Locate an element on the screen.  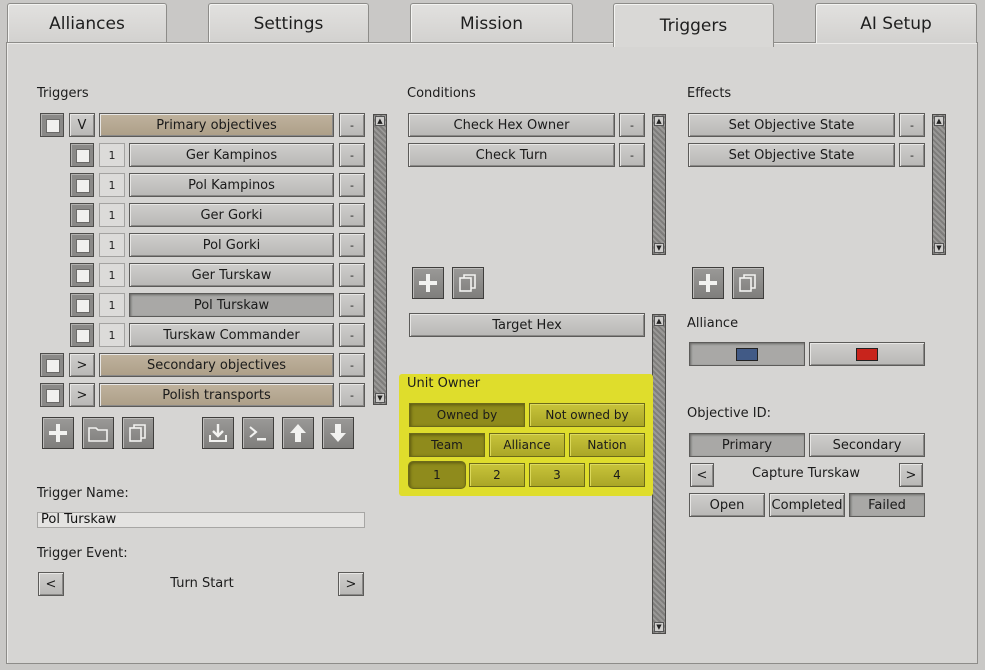
copy-trigger-button is located at coordinates (138, 433).